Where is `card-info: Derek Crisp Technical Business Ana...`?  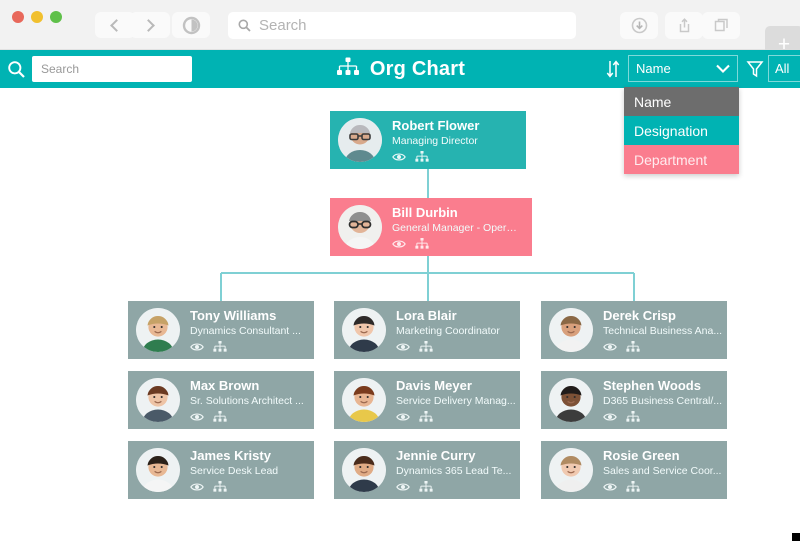
card-info: Derek Crisp Technical Business Ana... is located at coordinates (662, 330).